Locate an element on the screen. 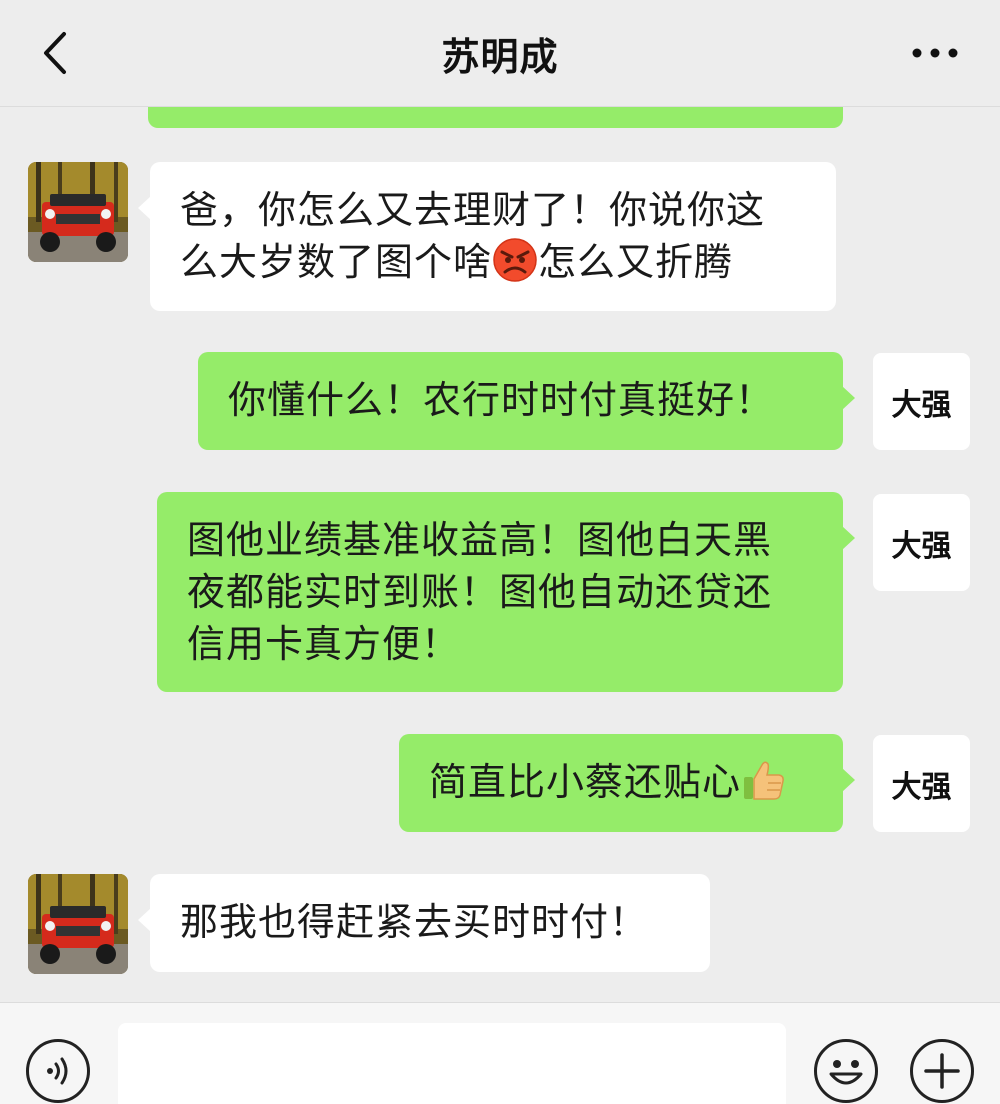 Image resolution: width=1000 pixels, height=1104 pixels. input-bar is located at coordinates (500, 1053).